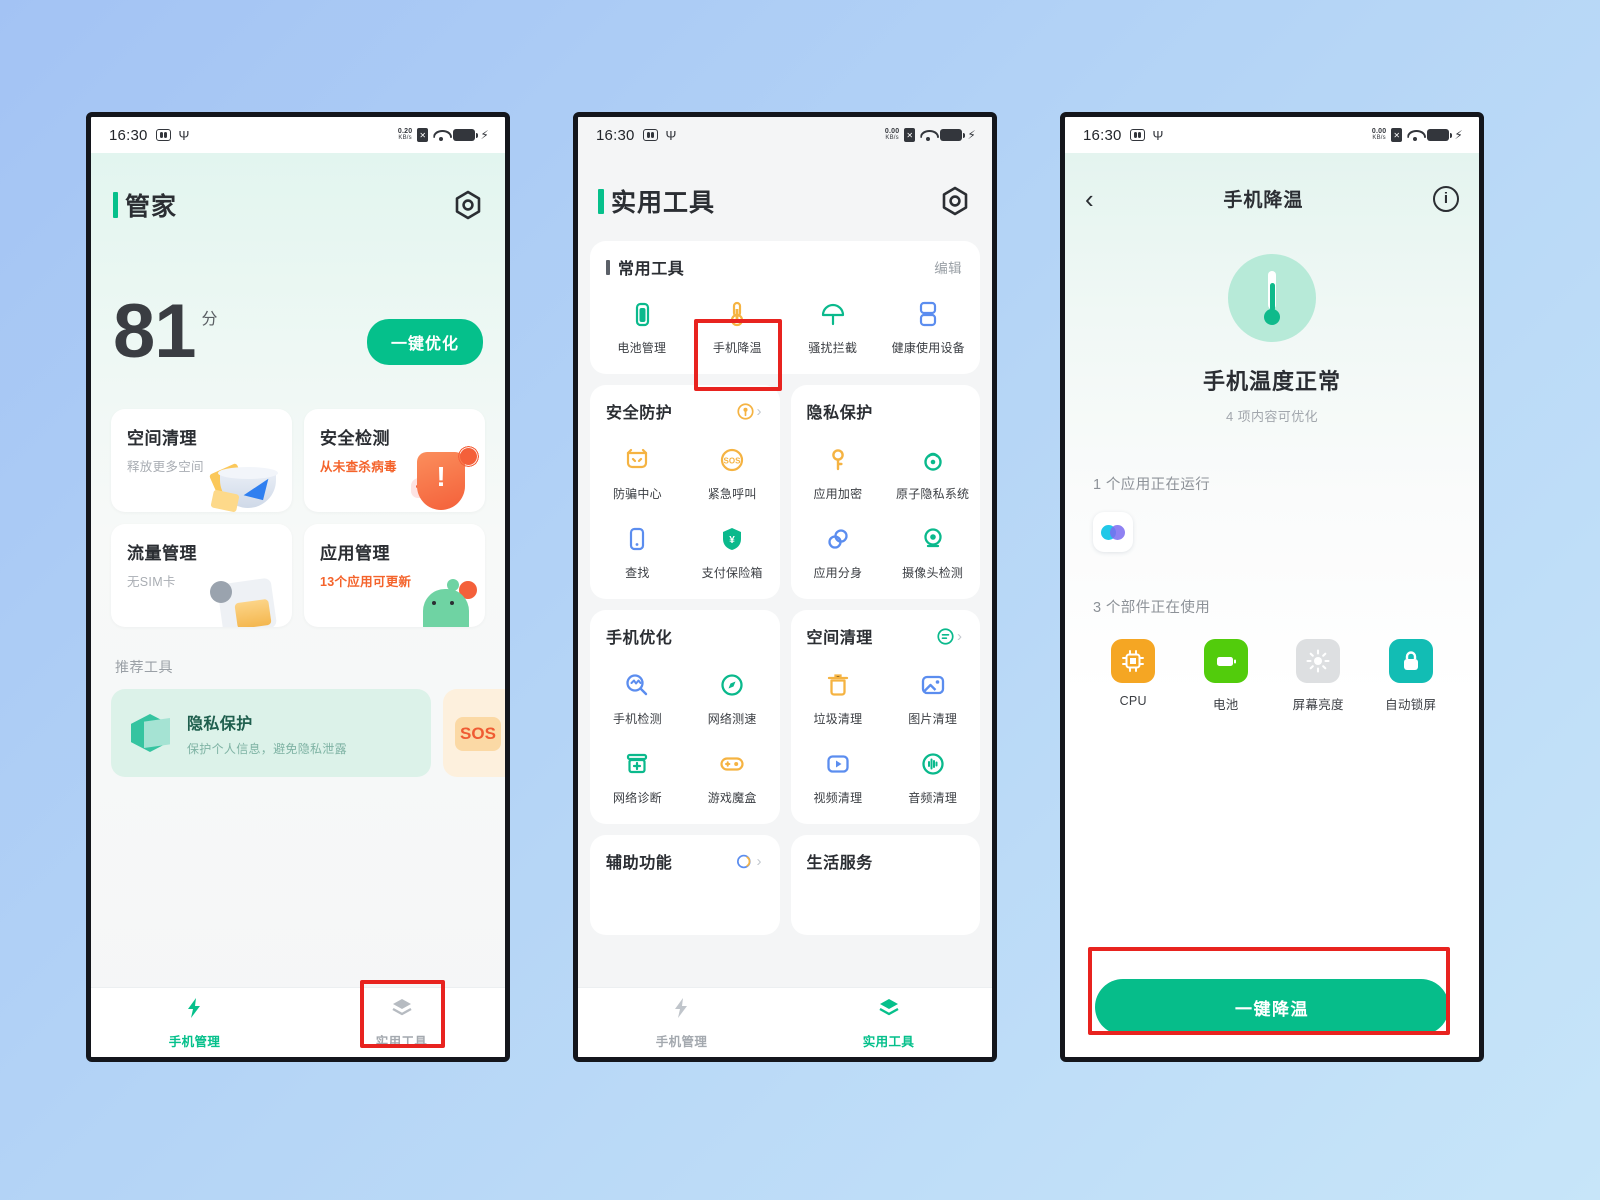 The height and width of the screenshot is (1200, 1600). What do you see at coordinates (838, 697) in the screenshot?
I see `tool-junk-clean: 垃圾清理` at bounding box center [838, 697].